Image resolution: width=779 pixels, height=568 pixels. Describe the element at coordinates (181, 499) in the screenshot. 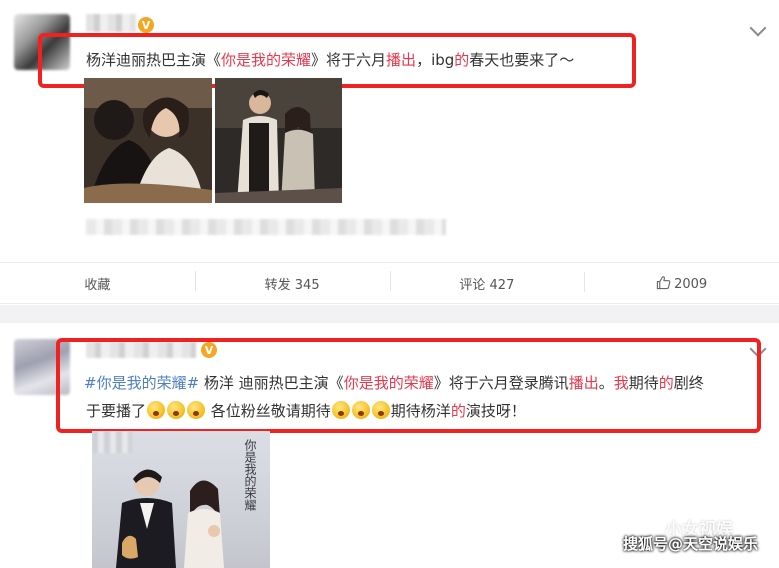

I see `post-image-poster: 你是我的荣耀` at that location.